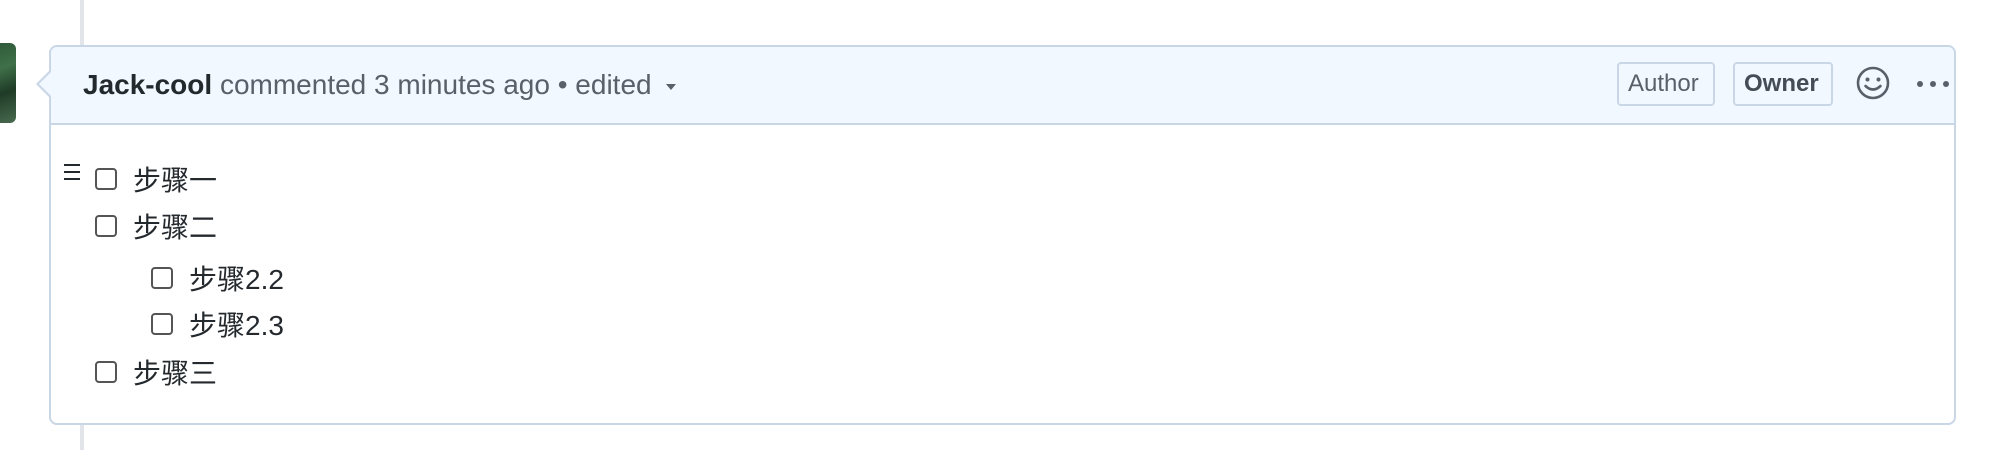 The width and height of the screenshot is (2006, 450). What do you see at coordinates (72, 173) in the screenshot?
I see `grabber-icon` at bounding box center [72, 173].